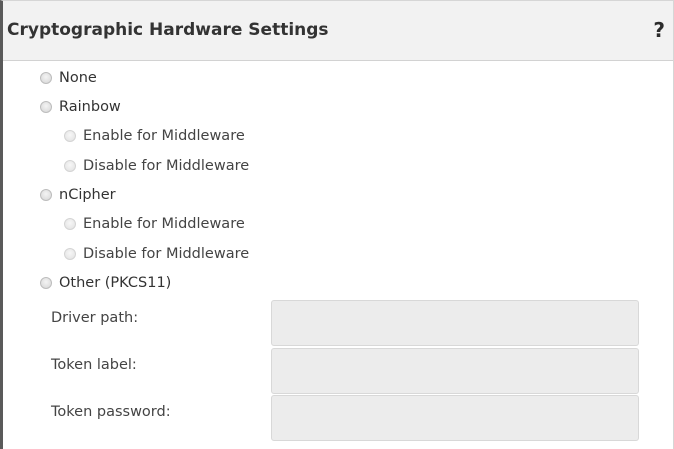 This screenshot has height=449, width=674. I want to click on radio-option-rainbow-disable-middleware: Disable for Middleware, so click(156, 166).